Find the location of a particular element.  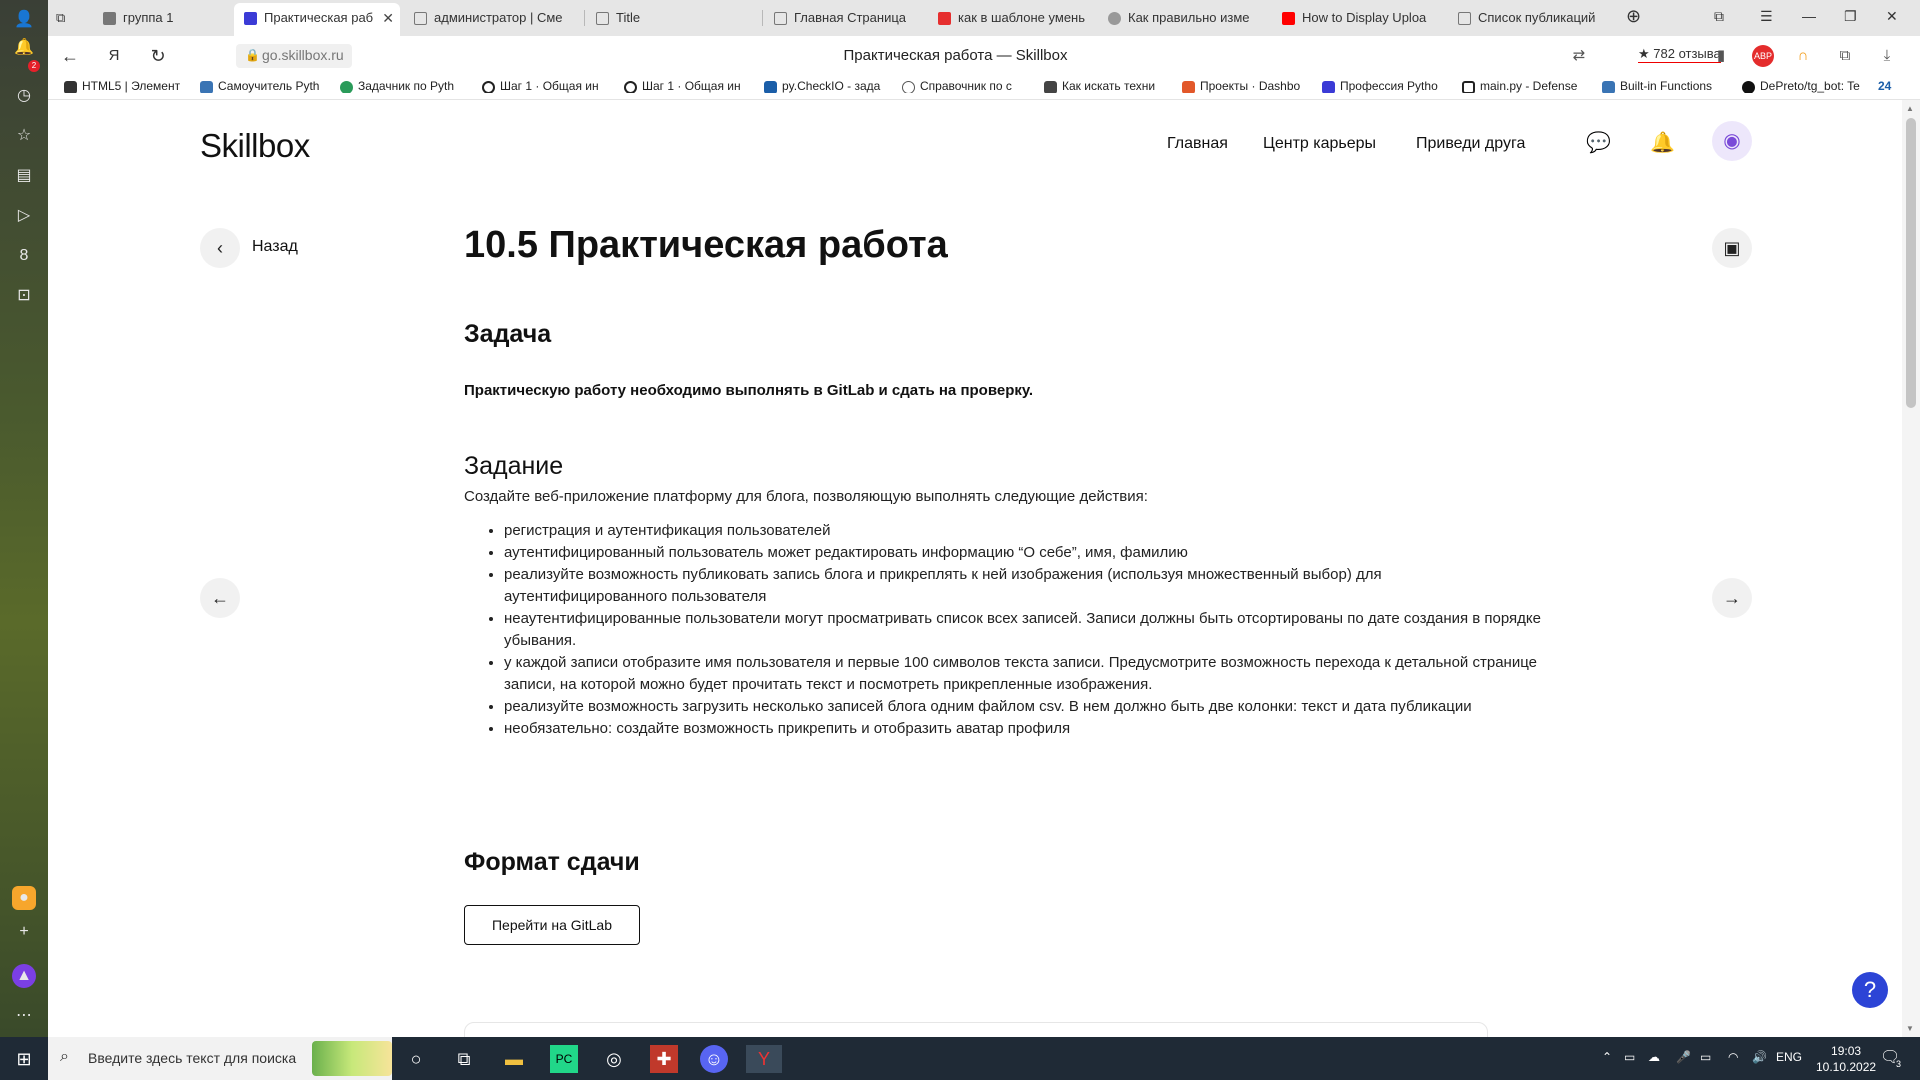

nav-main: Главная is located at coordinates (1197, 144).